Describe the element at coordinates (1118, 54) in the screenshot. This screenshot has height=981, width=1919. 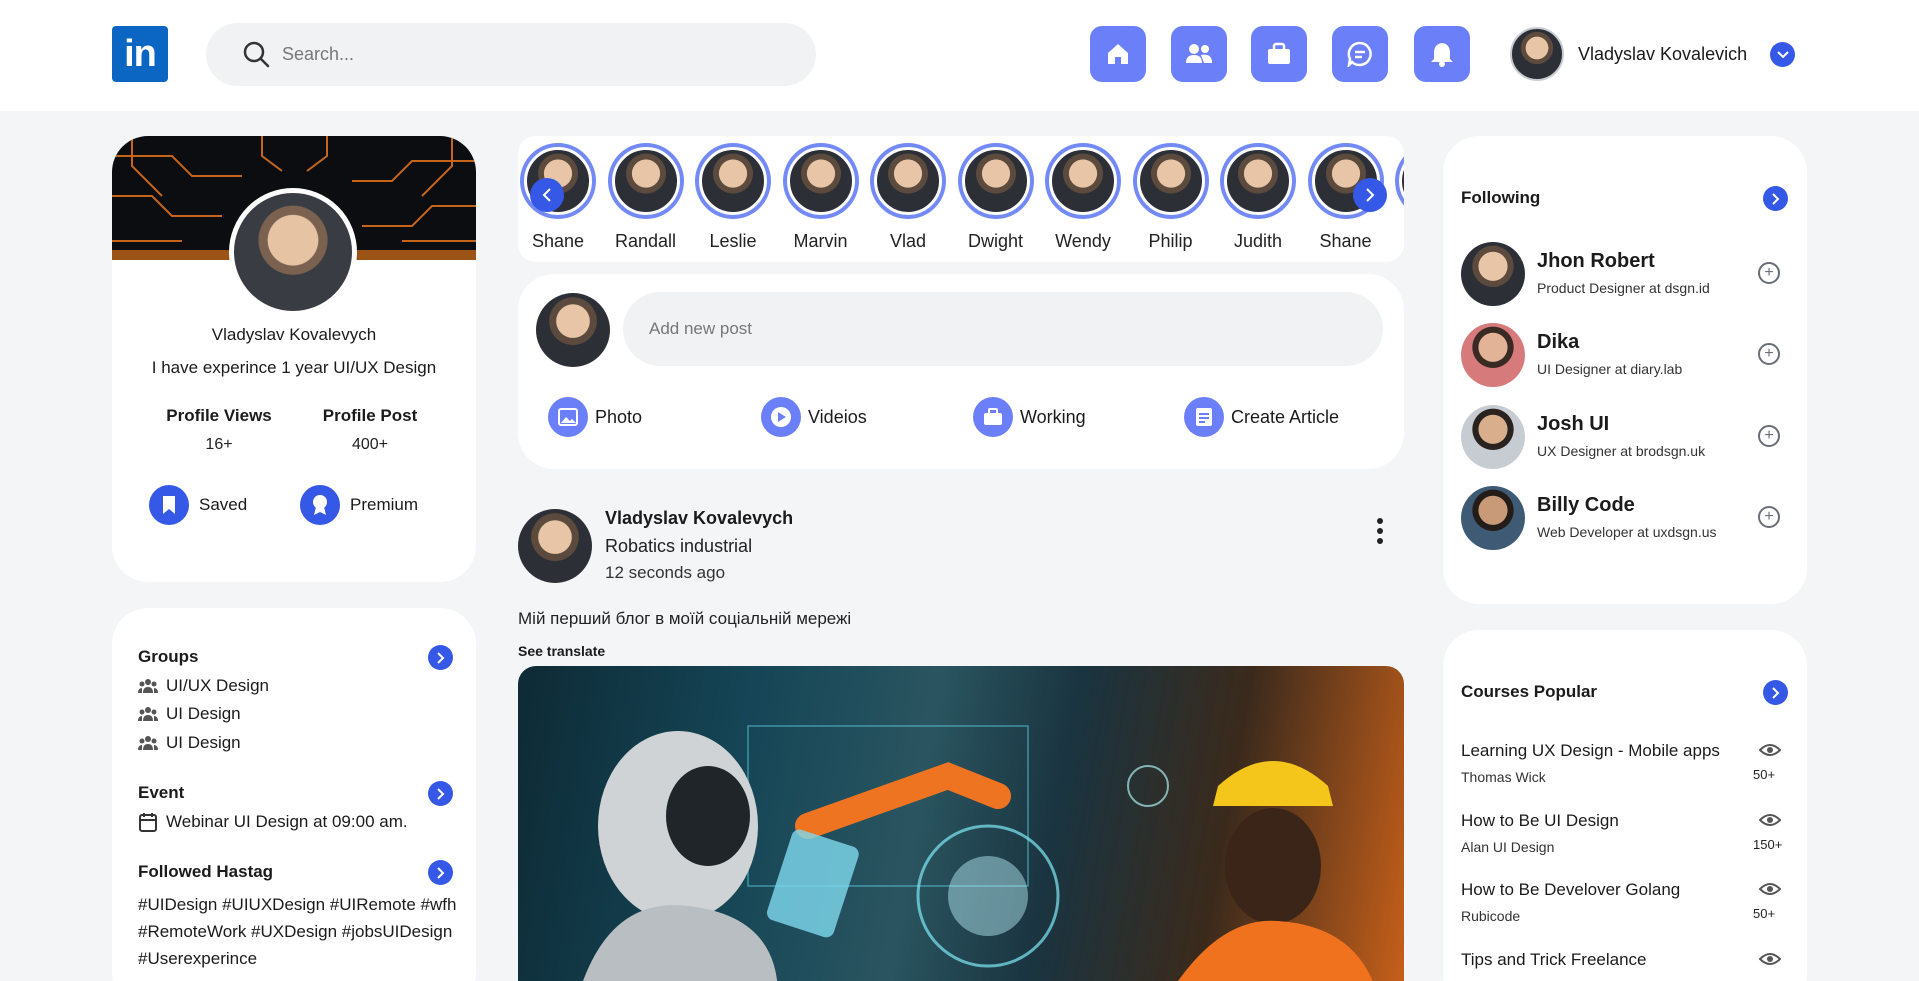
I see `nav-home-button` at that location.